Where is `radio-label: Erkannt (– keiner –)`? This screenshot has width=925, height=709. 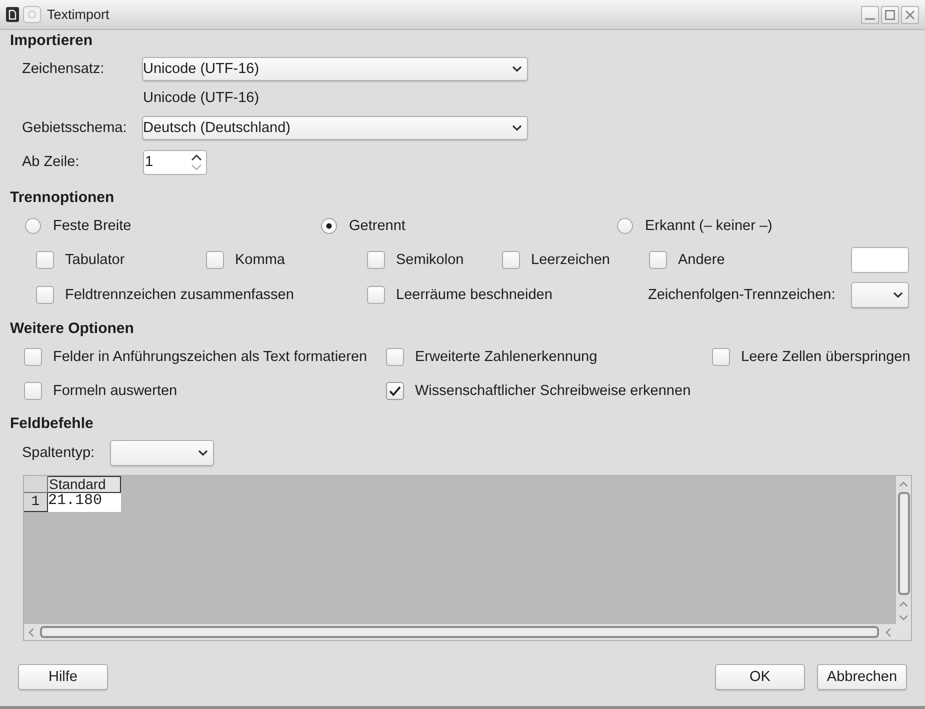
radio-label: Erkannt (– keiner –) is located at coordinates (708, 226).